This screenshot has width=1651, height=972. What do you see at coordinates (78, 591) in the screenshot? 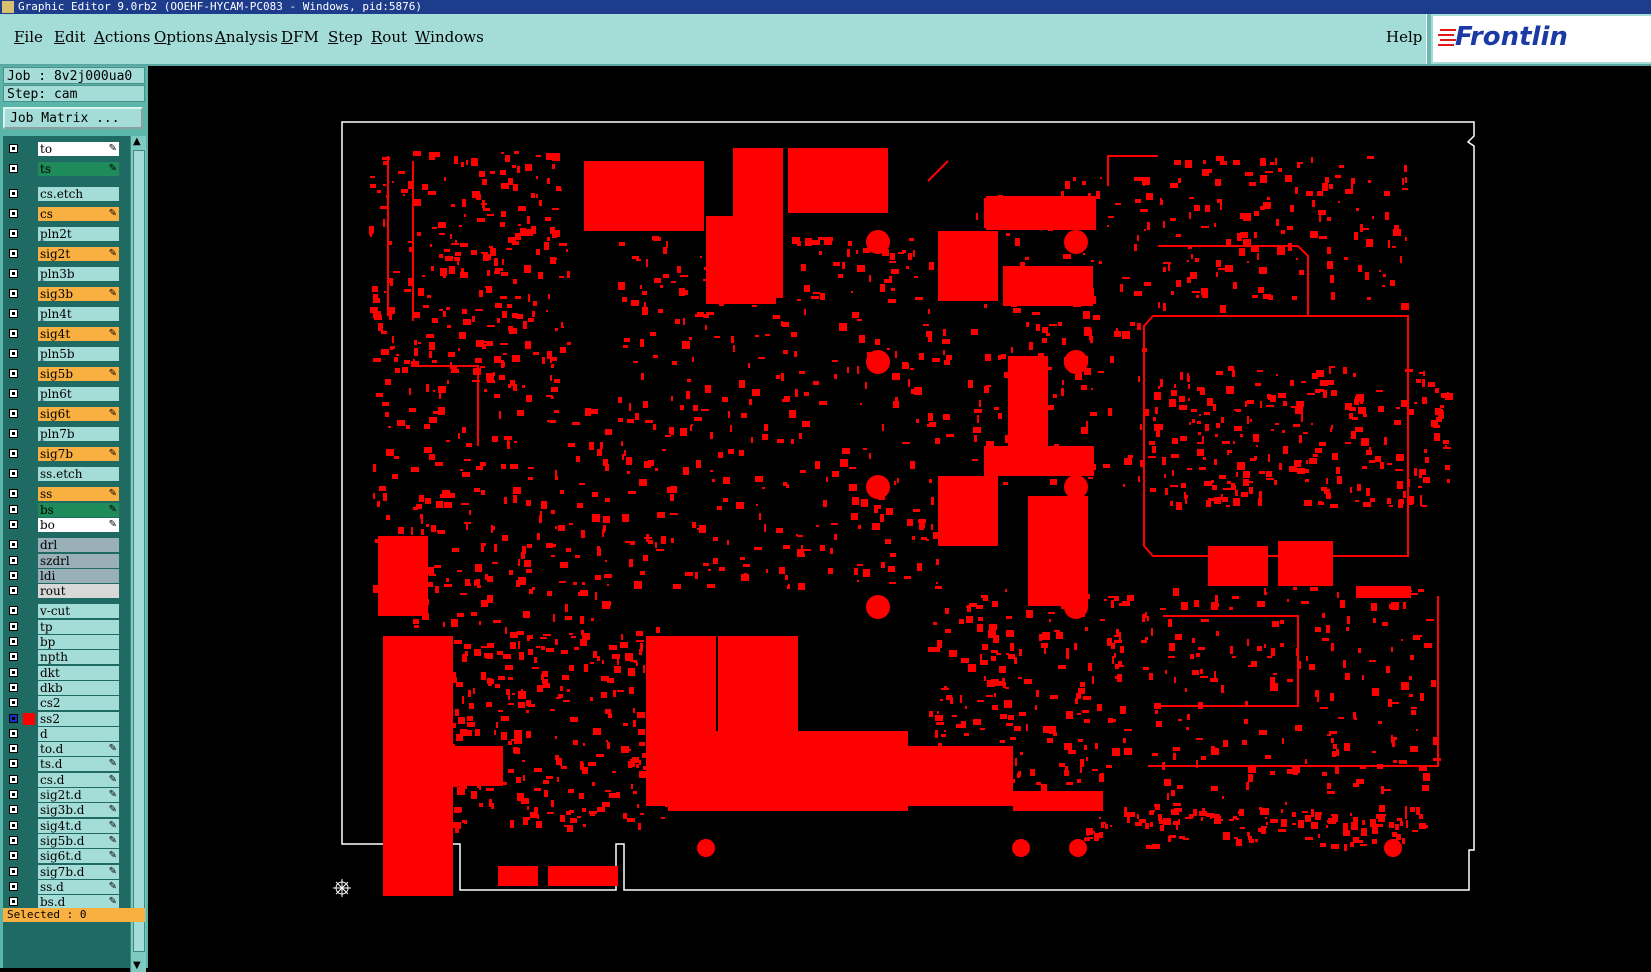
I see `layer-name: rout` at bounding box center [78, 591].